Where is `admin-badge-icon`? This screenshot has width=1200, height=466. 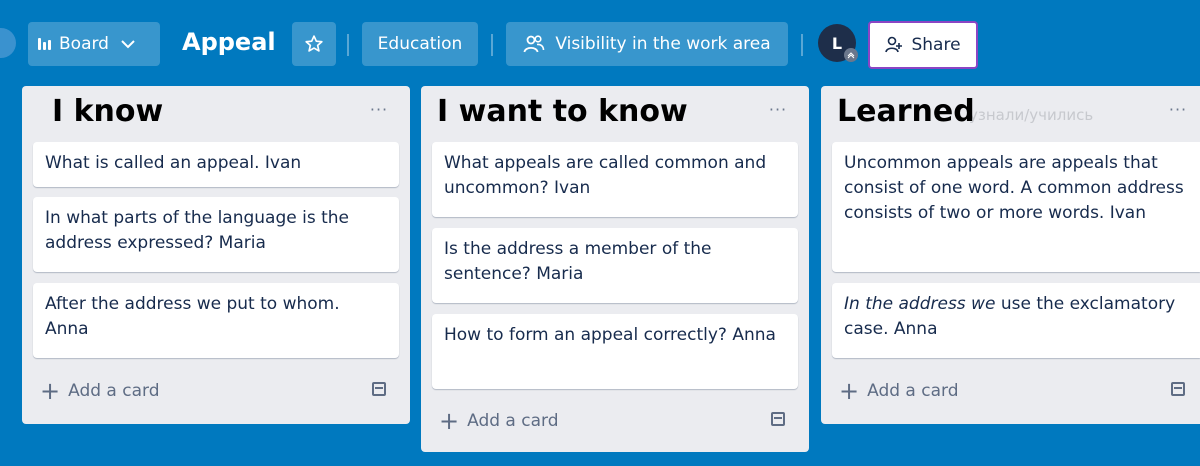
admin-badge-icon is located at coordinates (851, 55).